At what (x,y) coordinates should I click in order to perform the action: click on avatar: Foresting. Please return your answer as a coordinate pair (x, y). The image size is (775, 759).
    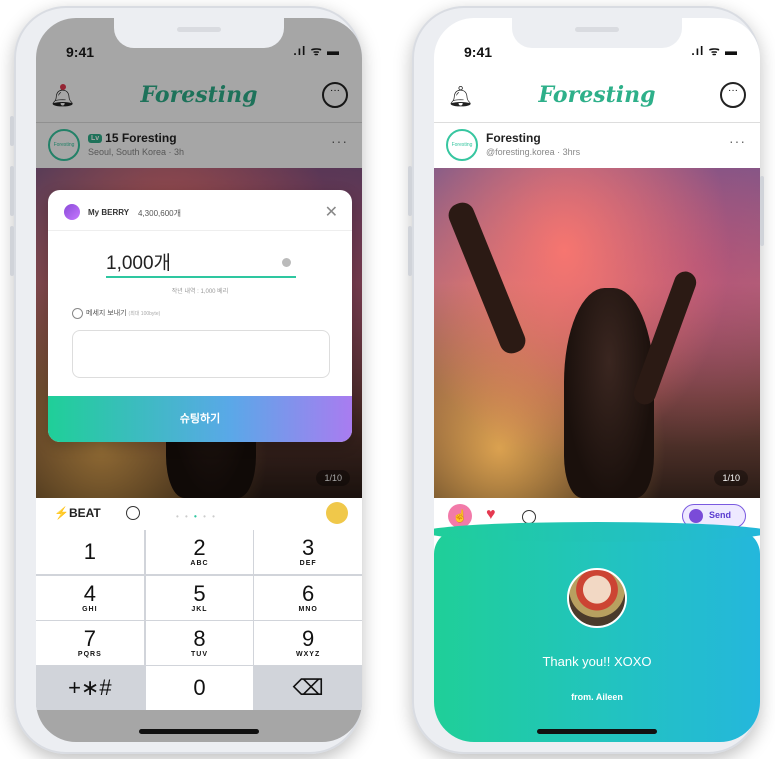
    Looking at the image, I should click on (462, 145).